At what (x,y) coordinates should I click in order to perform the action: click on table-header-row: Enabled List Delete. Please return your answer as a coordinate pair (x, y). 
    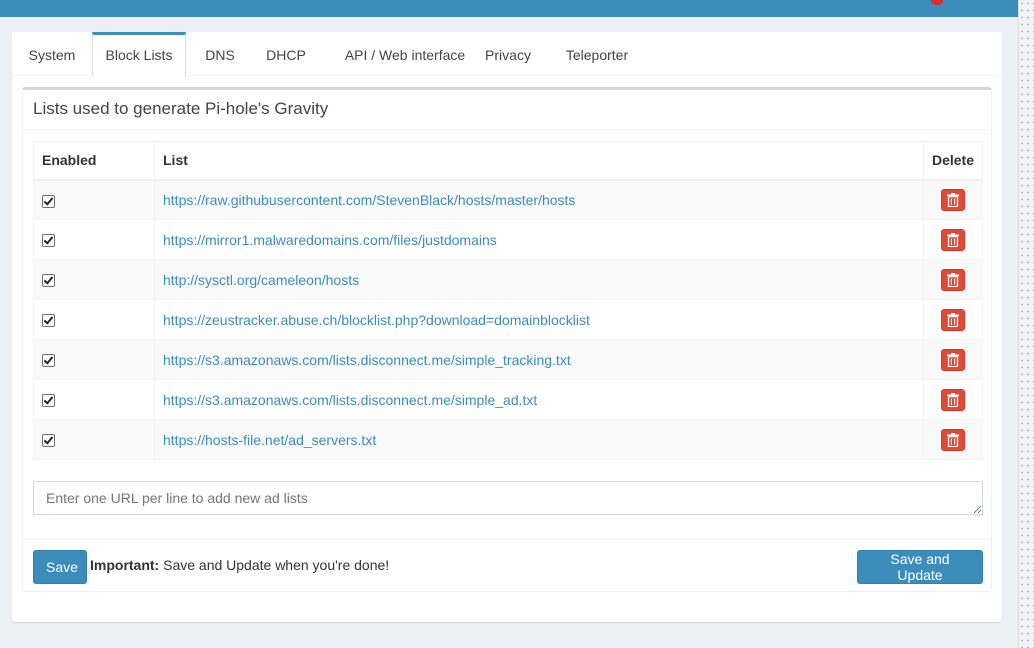
    Looking at the image, I should click on (508, 161).